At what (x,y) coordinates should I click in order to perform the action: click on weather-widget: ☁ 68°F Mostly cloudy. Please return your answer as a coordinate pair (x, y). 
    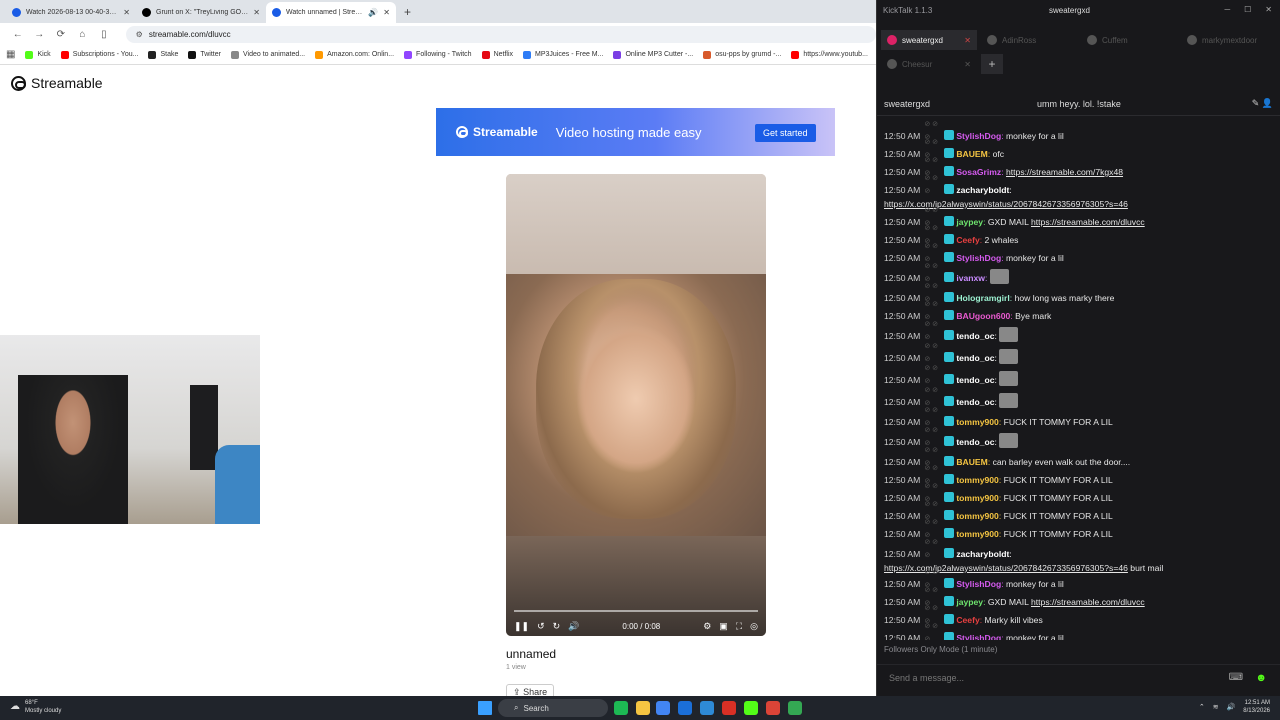
    Looking at the image, I should click on (35, 707).